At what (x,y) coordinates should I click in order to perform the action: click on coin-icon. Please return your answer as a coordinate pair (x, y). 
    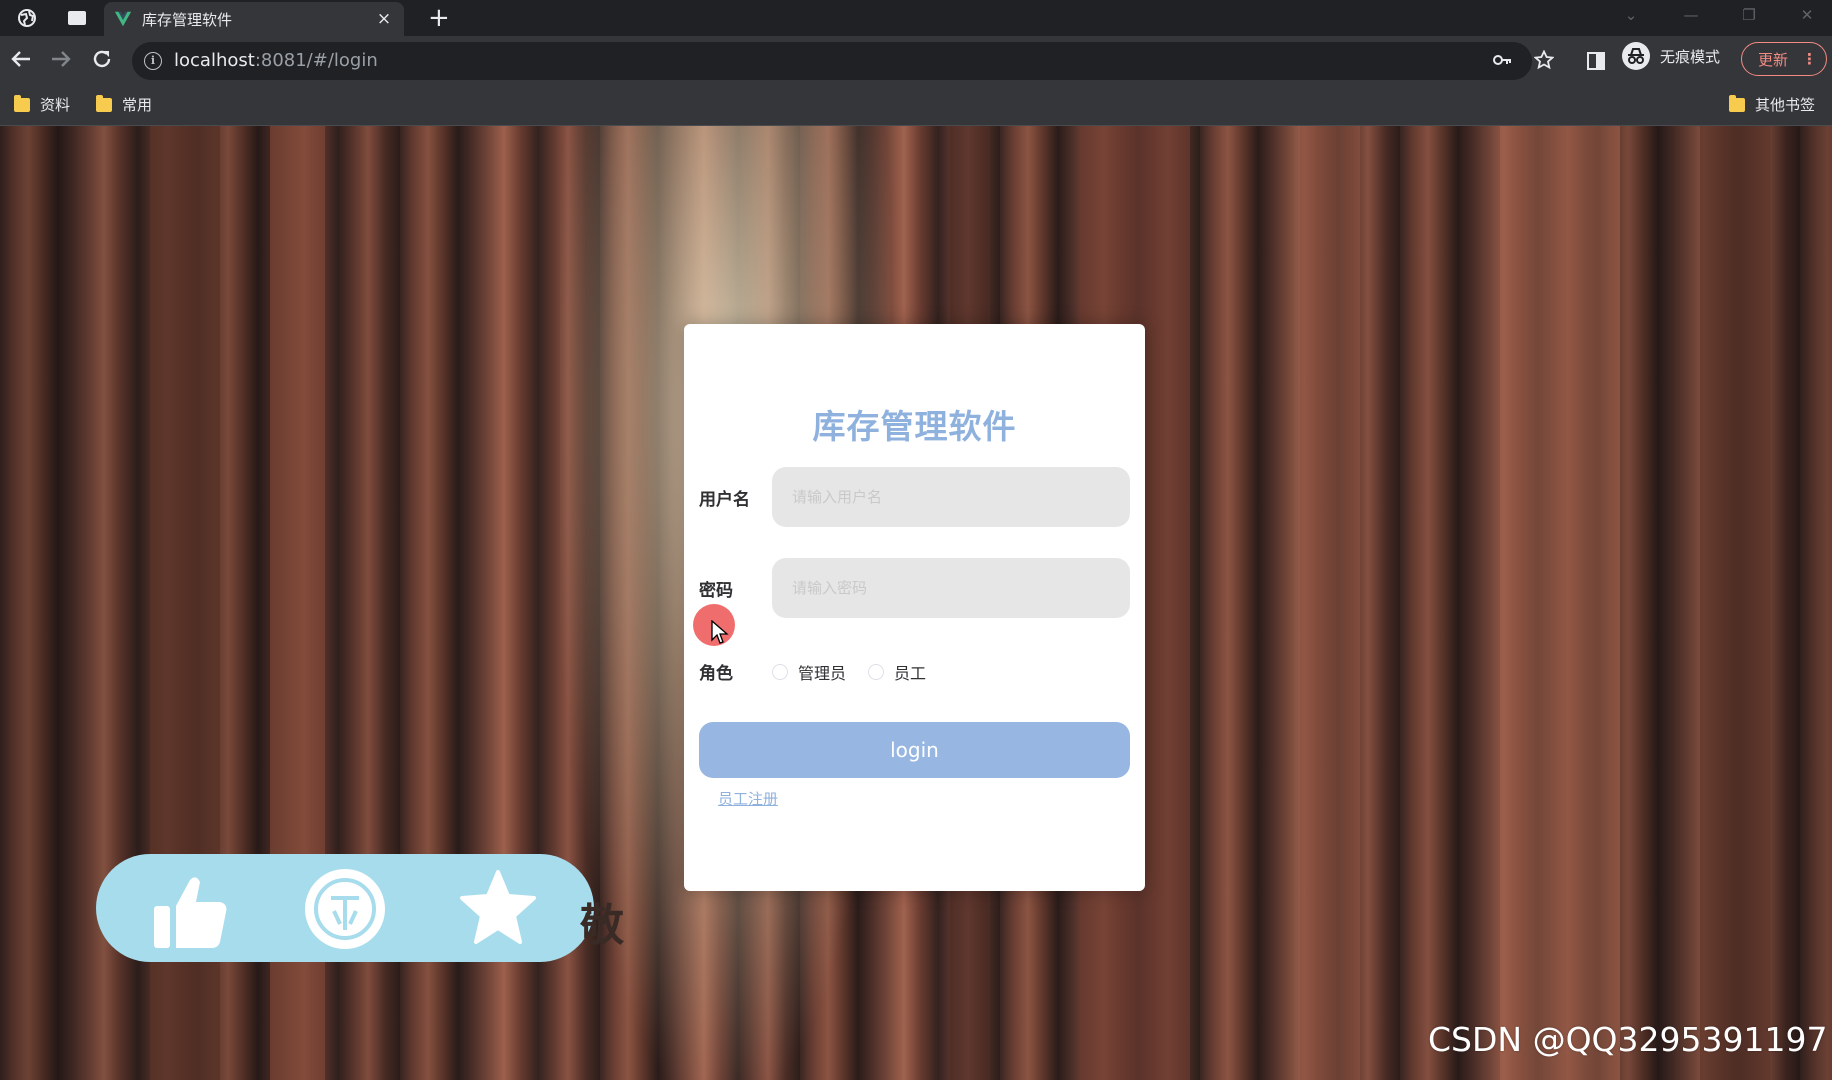
    Looking at the image, I should click on (345, 909).